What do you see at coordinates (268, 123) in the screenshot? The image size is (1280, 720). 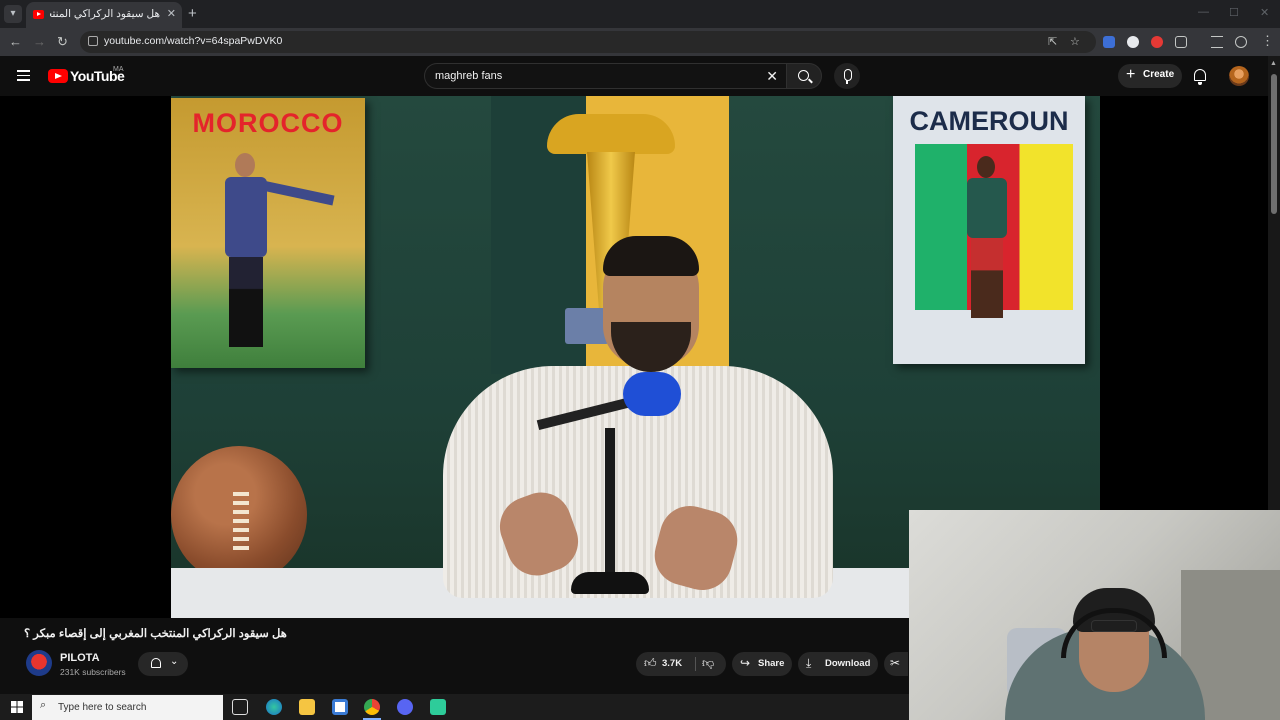 I see `poster-morocco-title: MOROCCO` at bounding box center [268, 123].